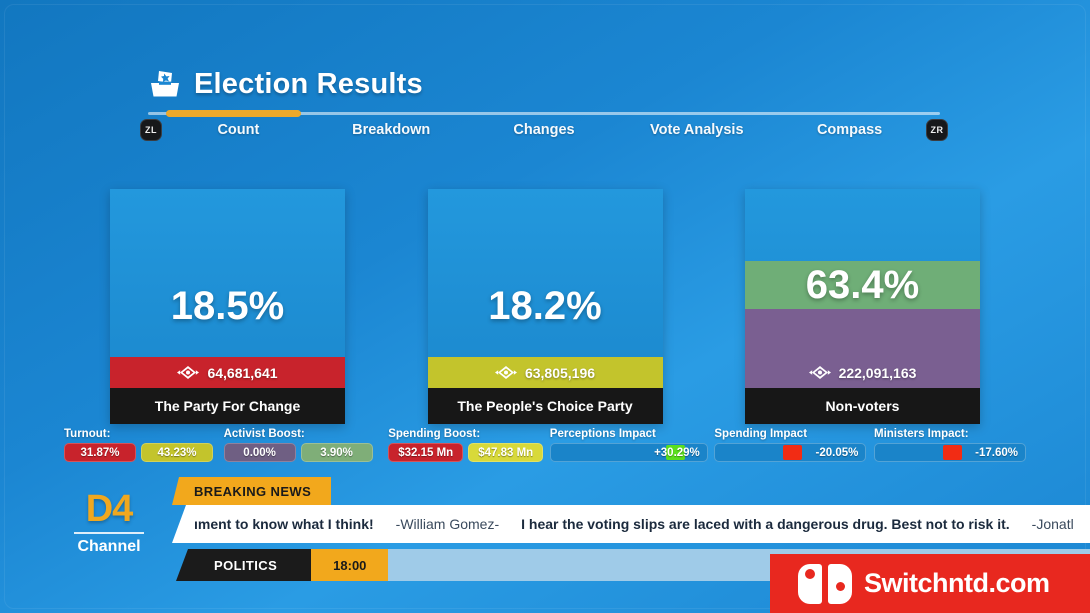  I want to click on impact-track: -17.60%, so click(950, 452).